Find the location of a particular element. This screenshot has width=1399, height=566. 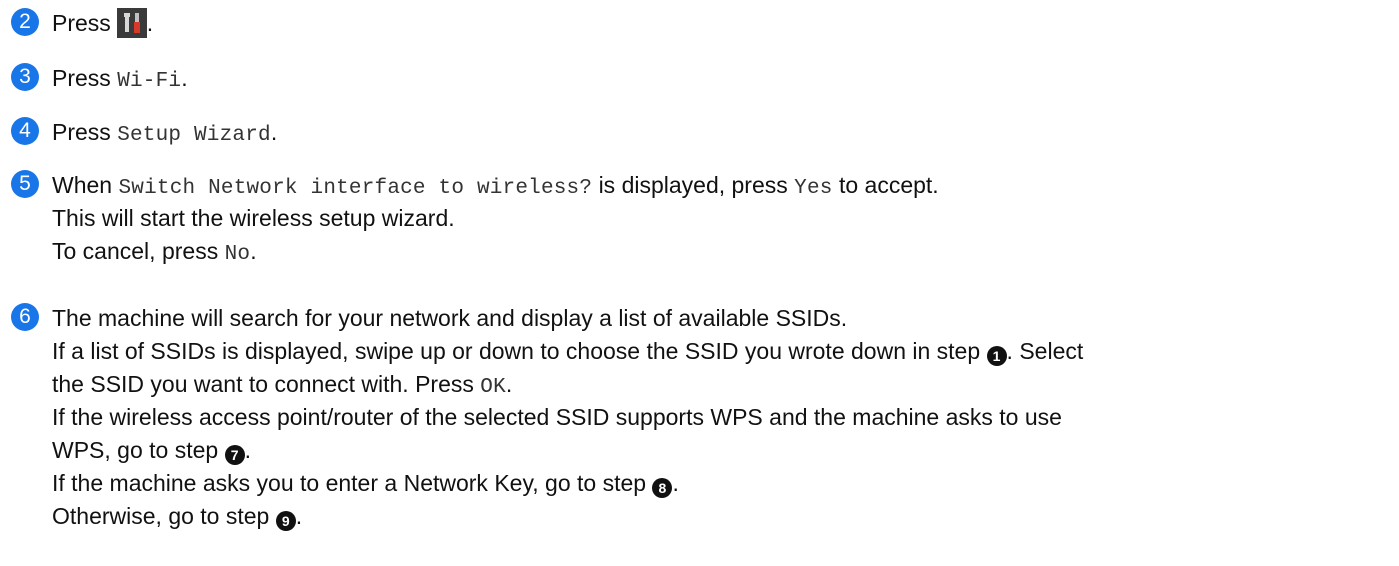

menu-option-wifi: Wi-Fi is located at coordinates (149, 81).